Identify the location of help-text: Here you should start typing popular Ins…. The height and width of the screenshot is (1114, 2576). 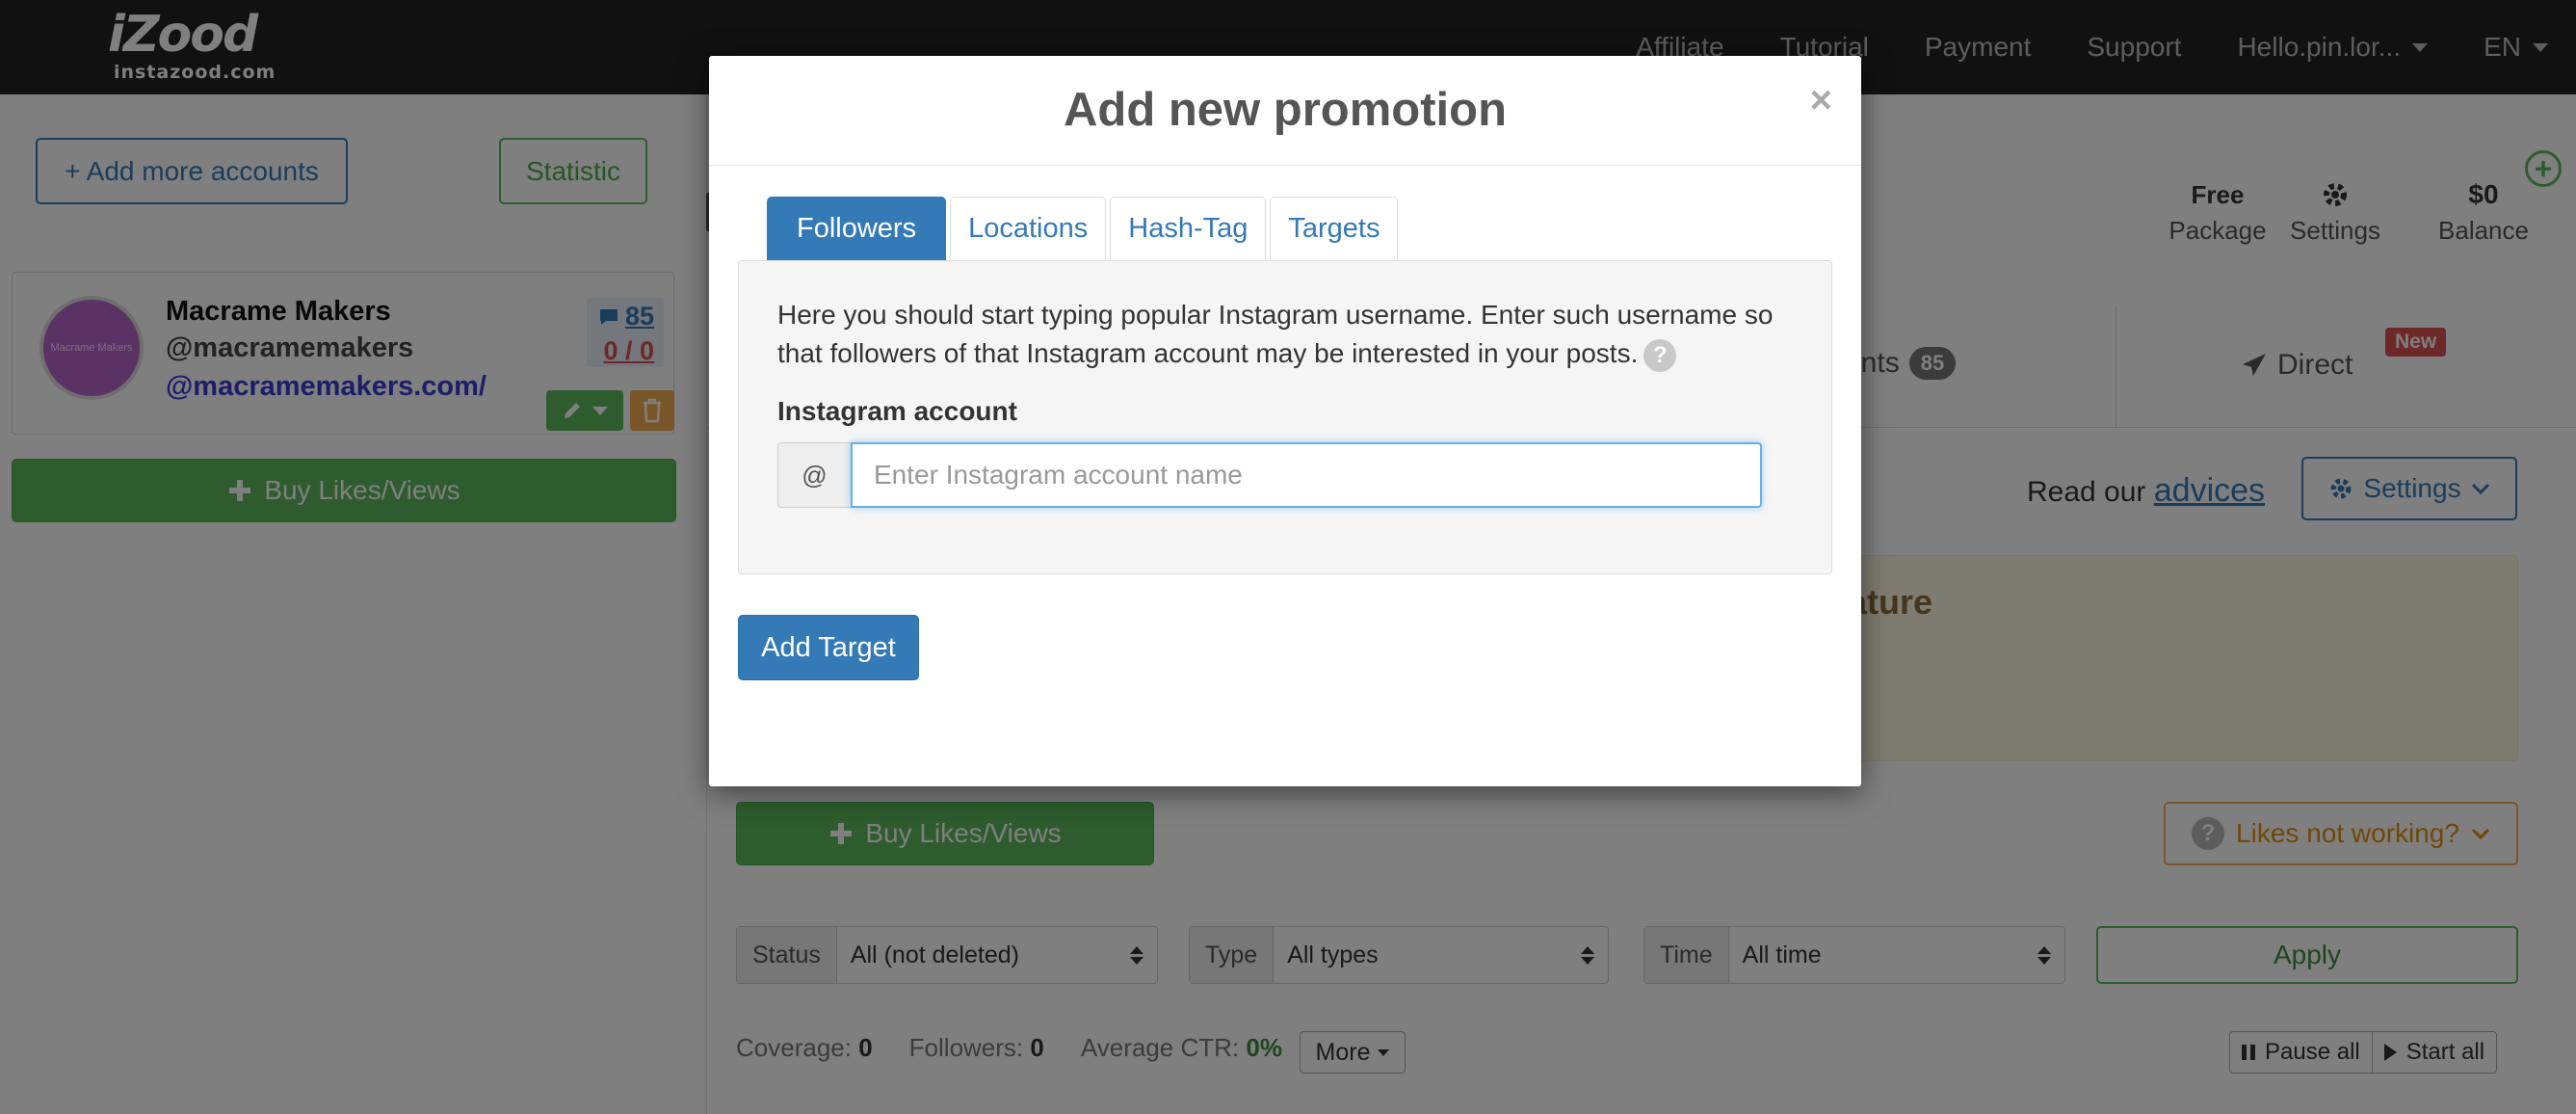
(1288, 334).